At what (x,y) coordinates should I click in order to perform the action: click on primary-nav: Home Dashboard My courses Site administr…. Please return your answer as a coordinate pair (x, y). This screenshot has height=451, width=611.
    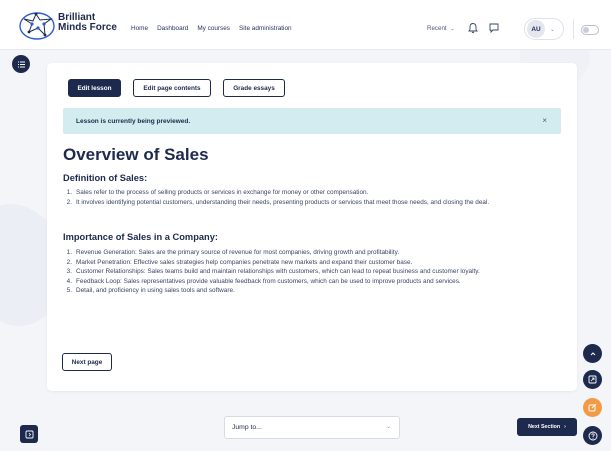
    Looking at the image, I should click on (211, 28).